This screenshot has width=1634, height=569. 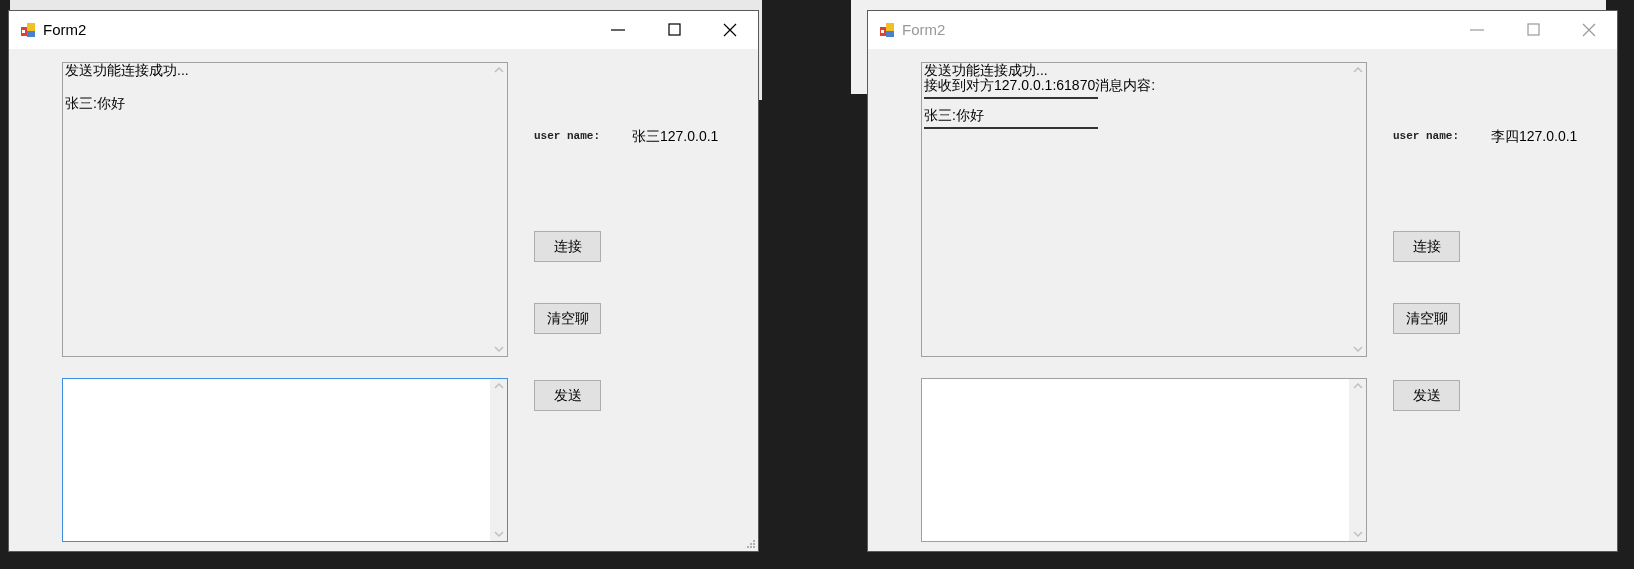 What do you see at coordinates (1040, 85) in the screenshot?
I see `chat-message: 接收到对方127.0.0.1:61870消息内容:` at bounding box center [1040, 85].